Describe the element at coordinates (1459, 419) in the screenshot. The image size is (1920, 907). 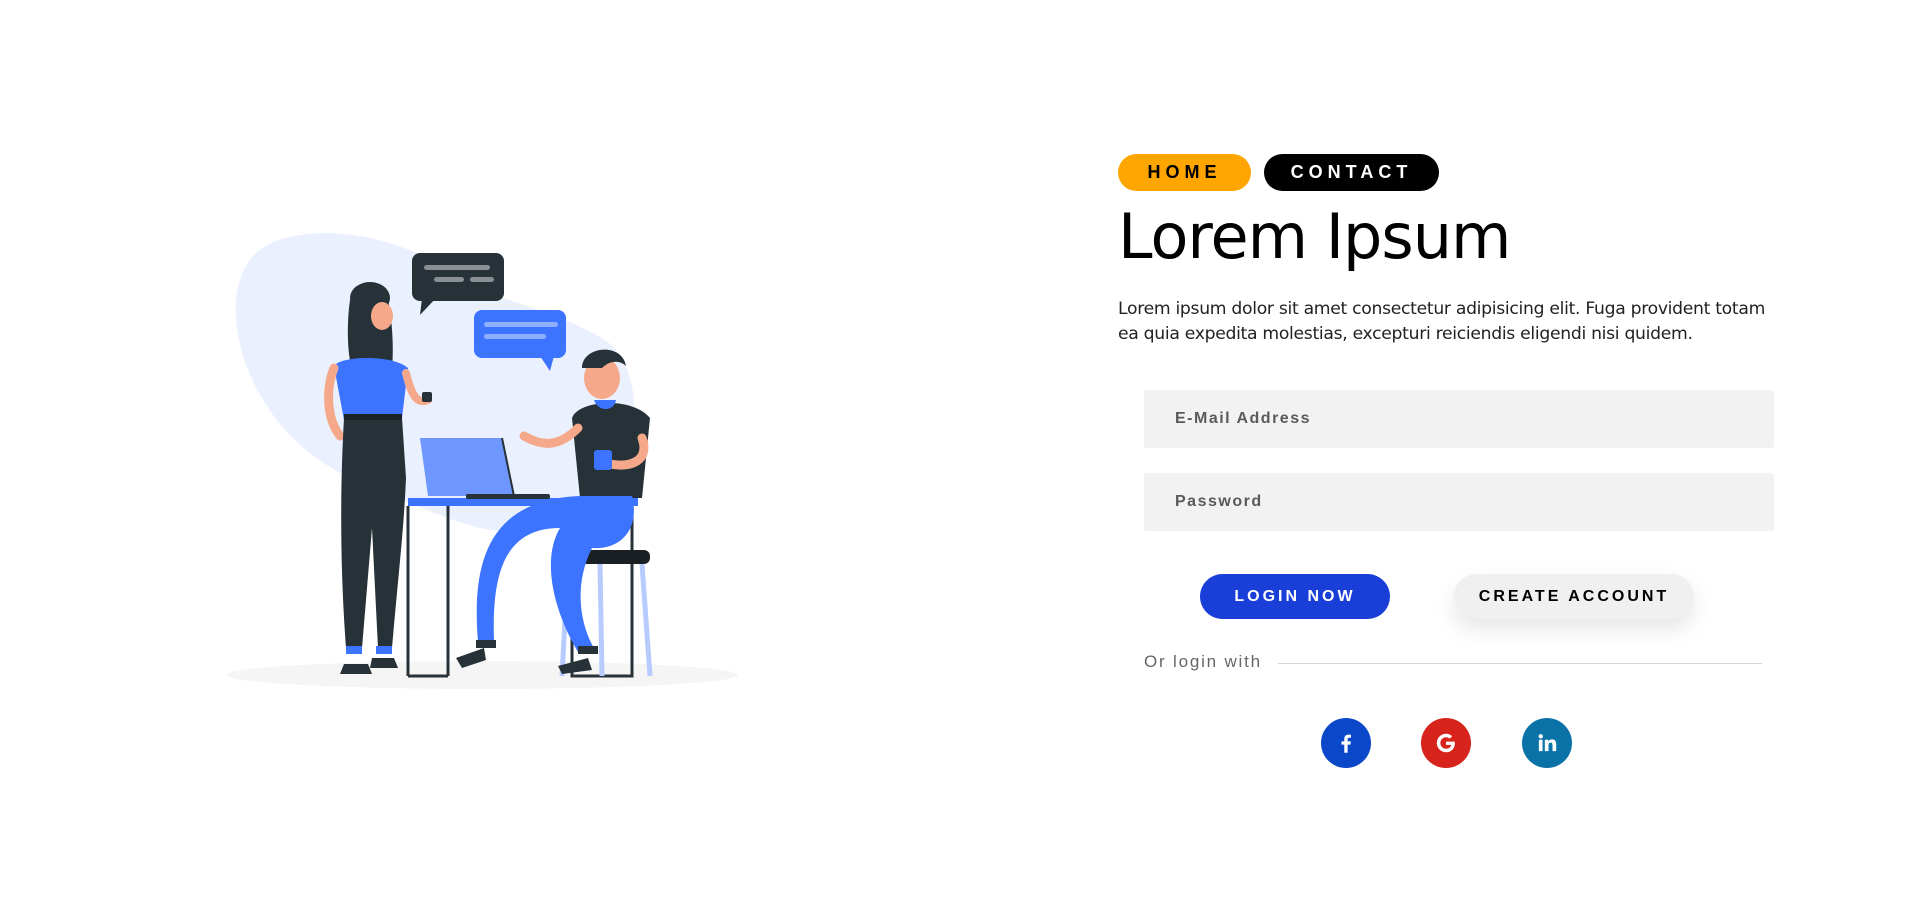
I see `email-field` at that location.